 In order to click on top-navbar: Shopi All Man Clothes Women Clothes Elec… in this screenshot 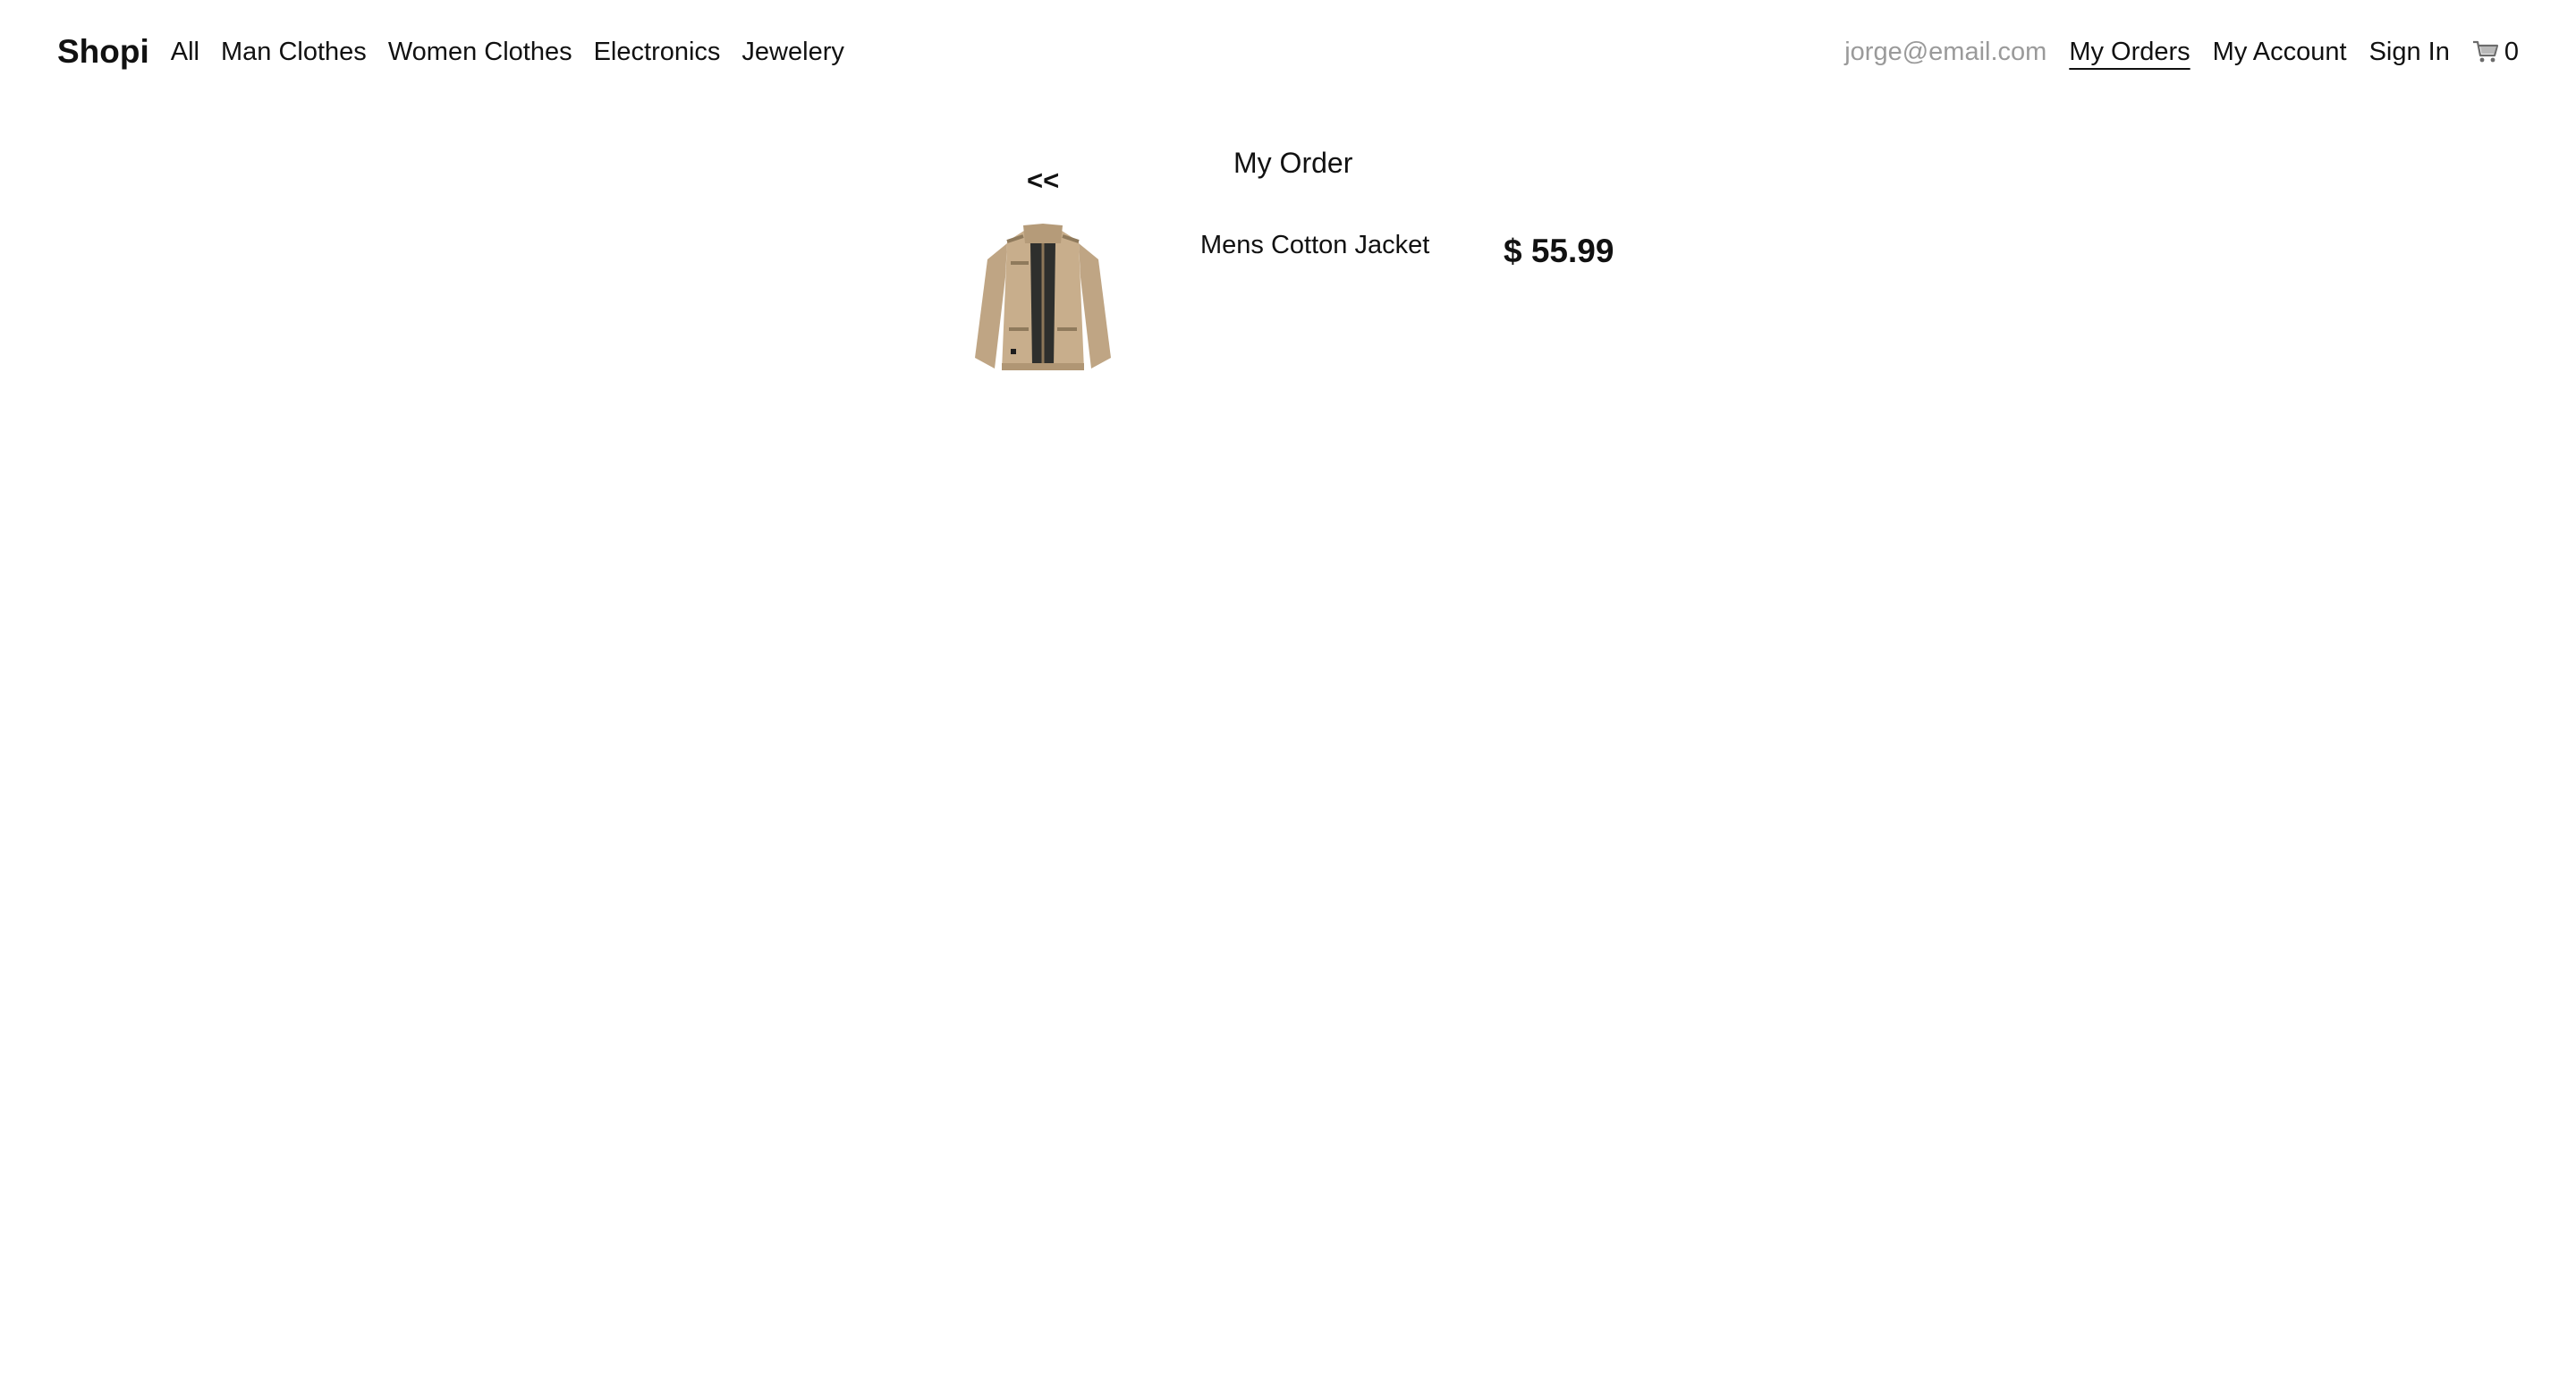, I will do `click(1288, 52)`.